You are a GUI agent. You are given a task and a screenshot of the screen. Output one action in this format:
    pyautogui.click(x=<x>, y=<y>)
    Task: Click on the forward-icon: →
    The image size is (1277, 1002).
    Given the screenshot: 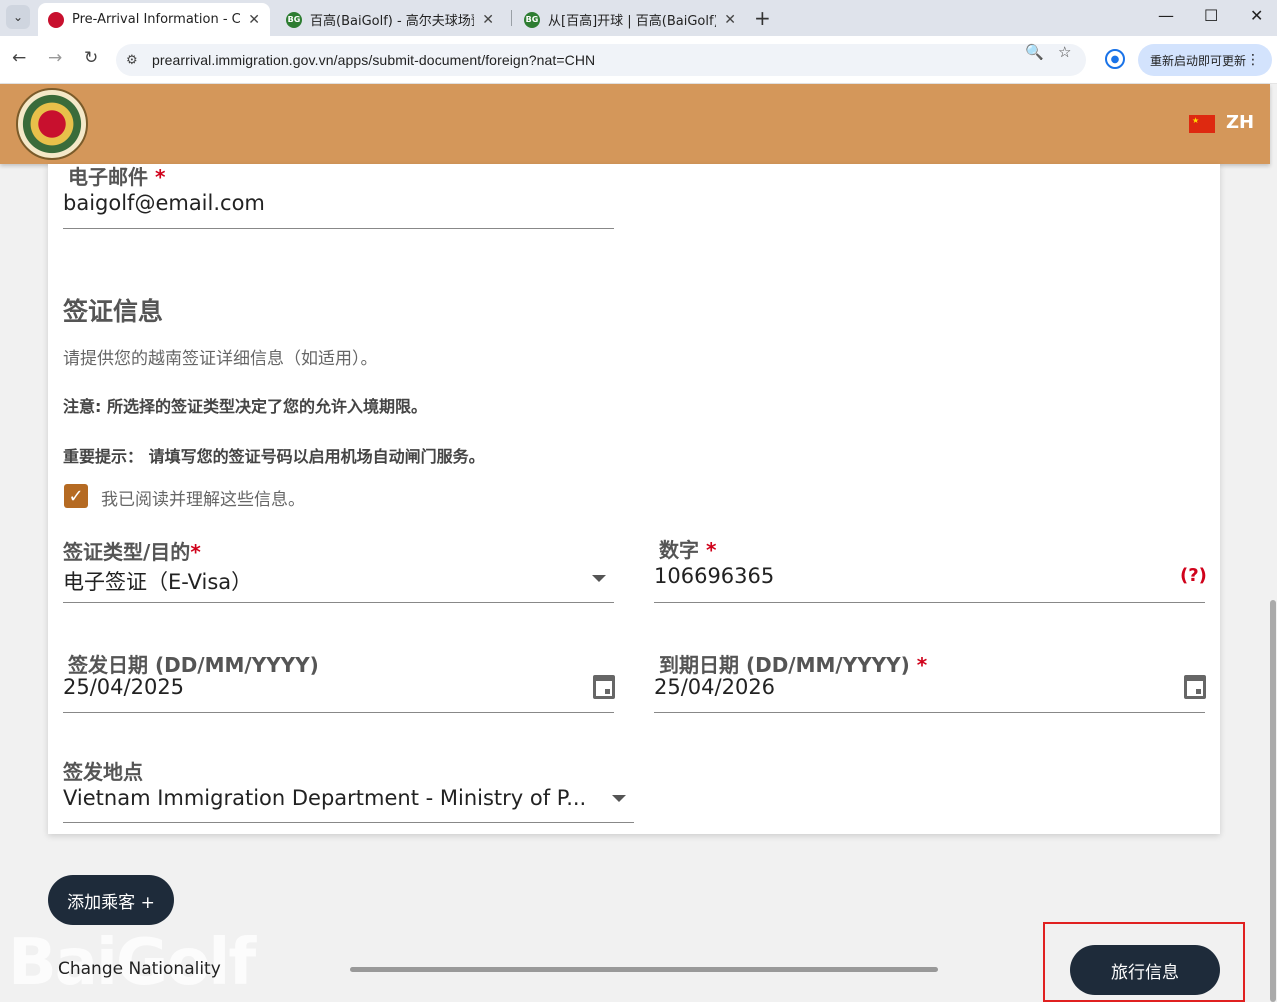 What is the action you would take?
    pyautogui.click(x=55, y=58)
    